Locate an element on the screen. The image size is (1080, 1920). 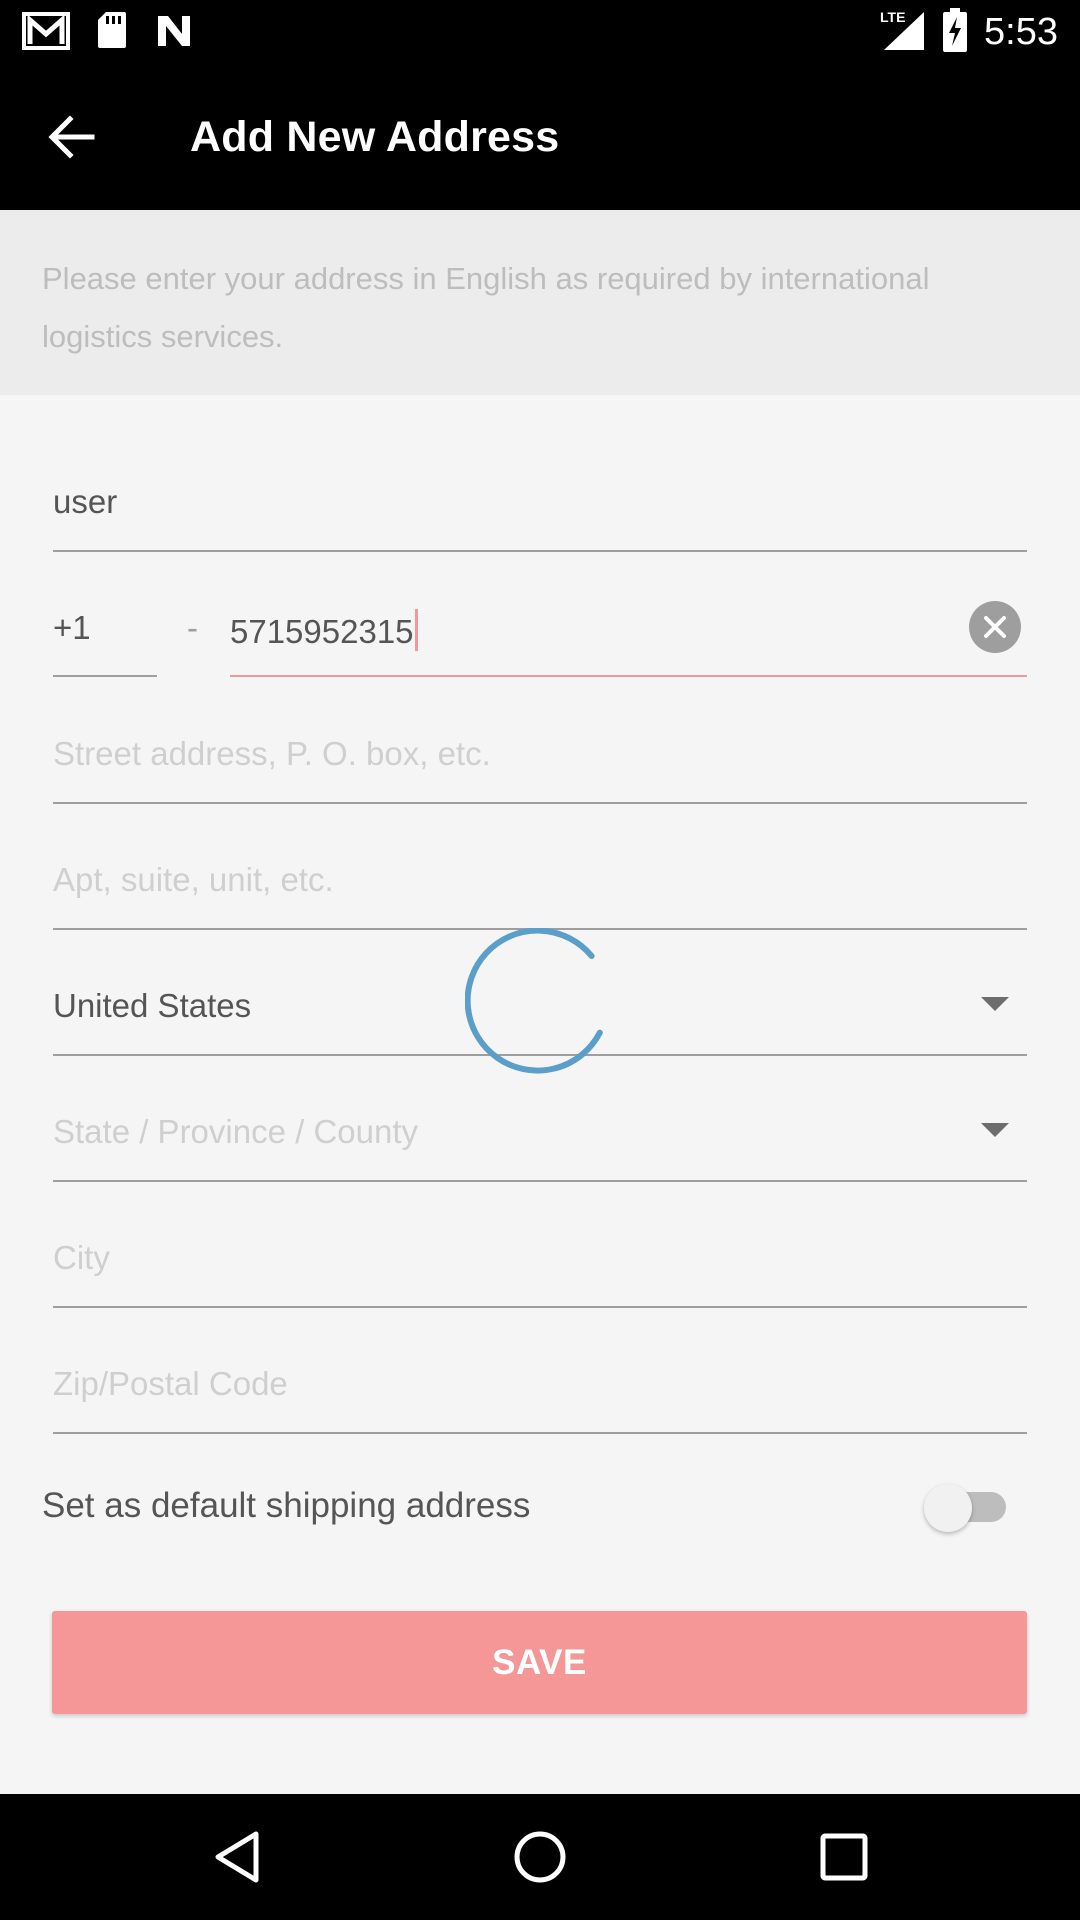
system-nav-bar is located at coordinates (540, 1857).